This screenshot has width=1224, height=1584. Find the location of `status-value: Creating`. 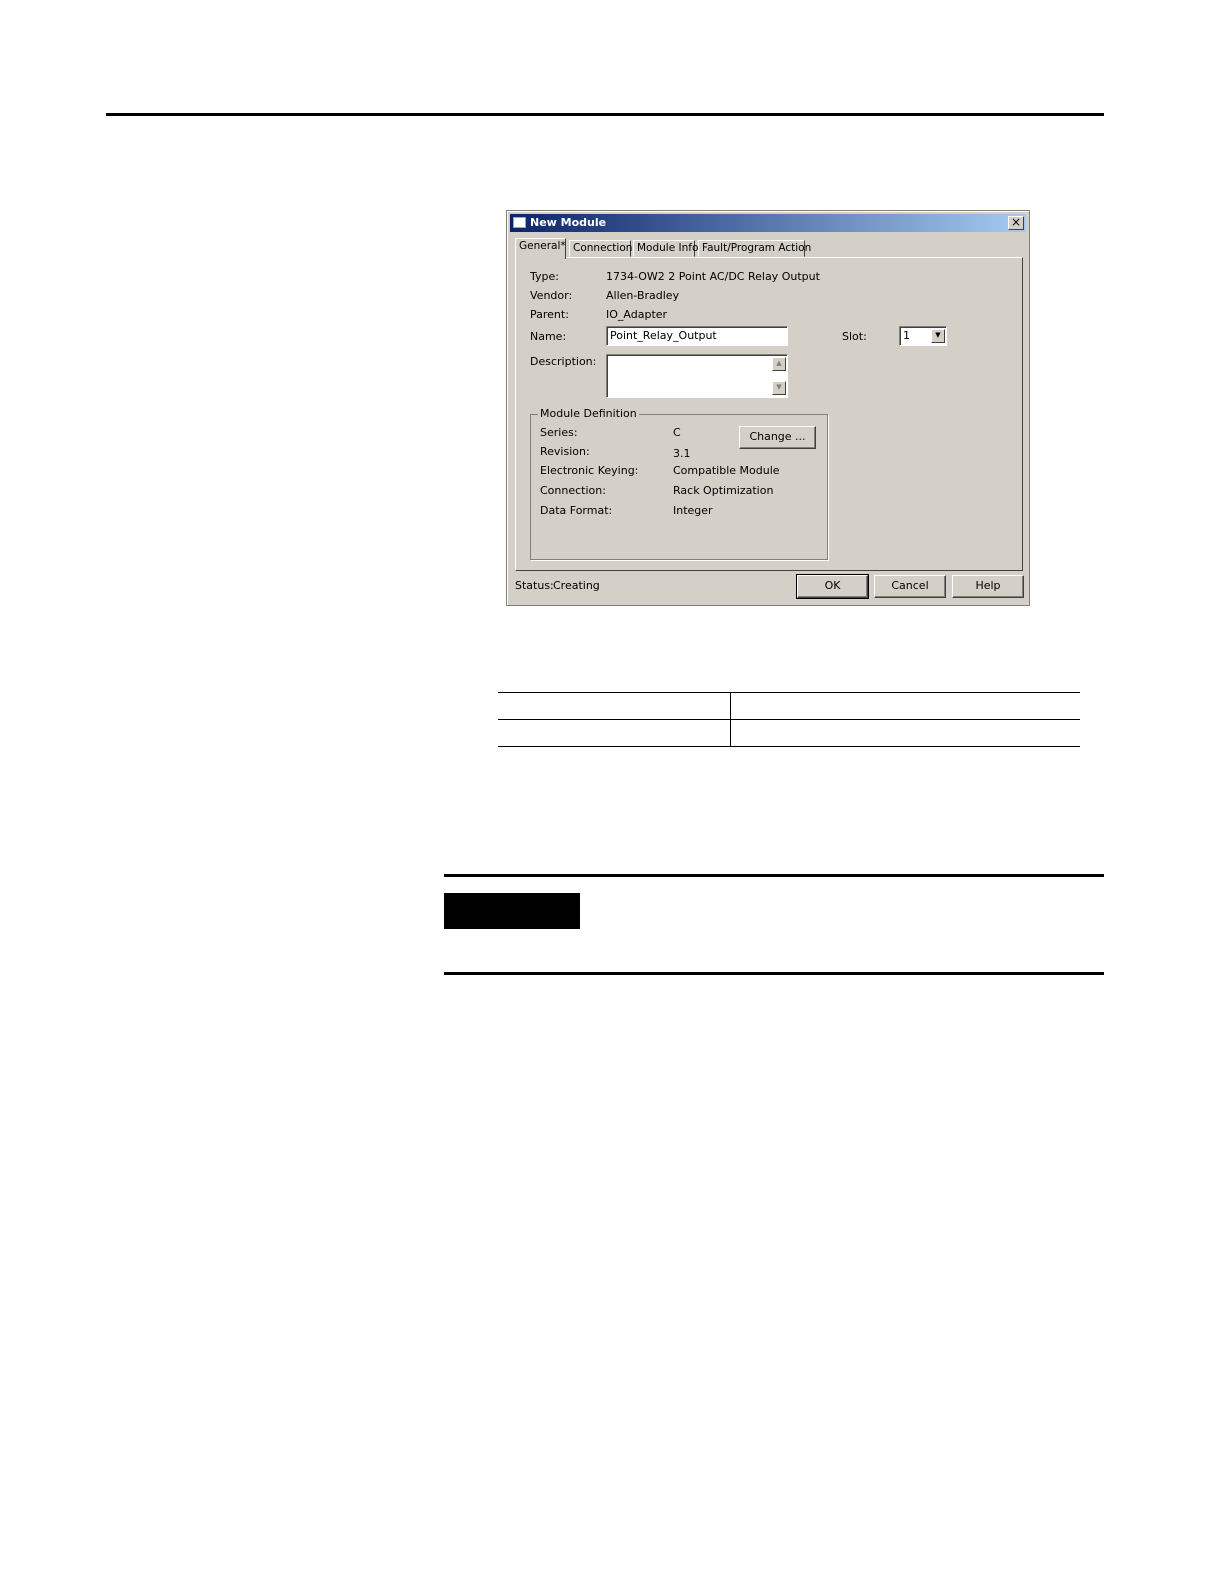

status-value: Creating is located at coordinates (576, 585).